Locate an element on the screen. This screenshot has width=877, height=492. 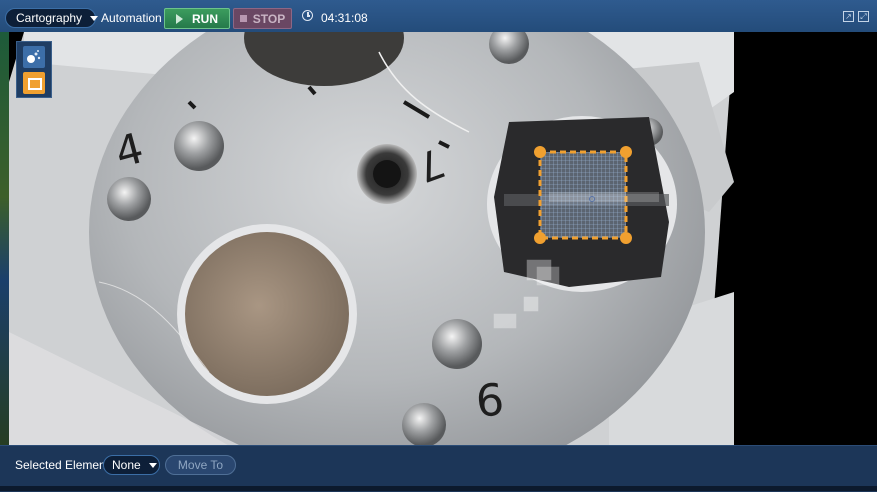
selected-element-label: Selected Element is located at coordinates (62, 465).